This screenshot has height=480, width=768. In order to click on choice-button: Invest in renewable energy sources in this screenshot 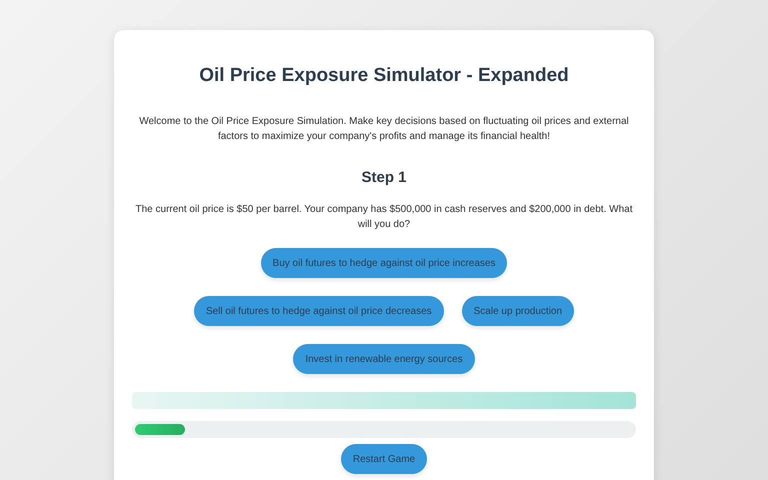, I will do `click(384, 359)`.